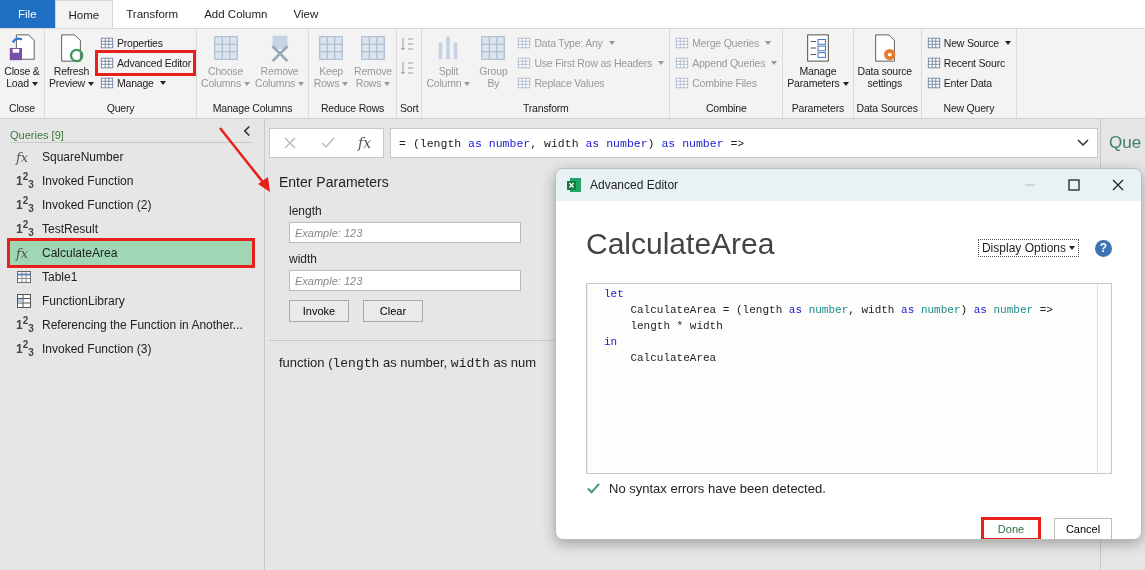  What do you see at coordinates (614, 294) in the screenshot?
I see `code-line: let` at bounding box center [614, 294].